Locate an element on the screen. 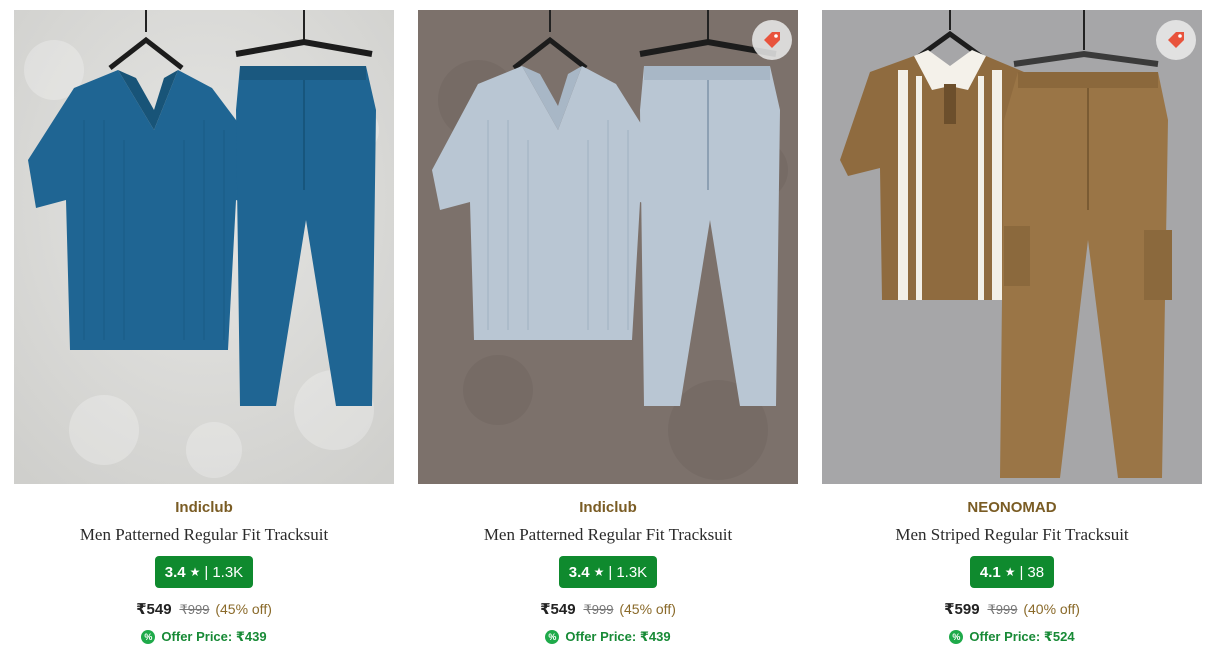  rating-row: 4.1 ★ | 38 is located at coordinates (1012, 572).